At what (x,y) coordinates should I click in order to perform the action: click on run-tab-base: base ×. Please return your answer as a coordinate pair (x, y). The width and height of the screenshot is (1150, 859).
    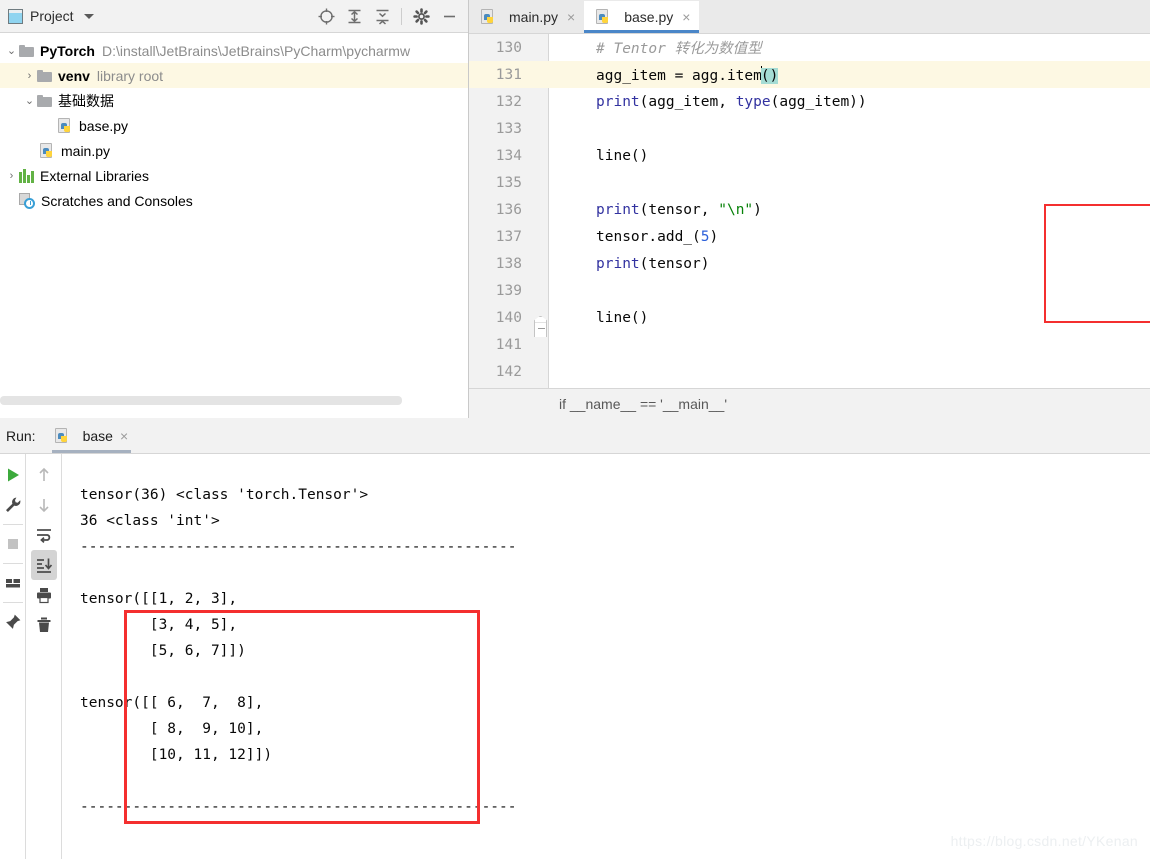
    Looking at the image, I should click on (92, 435).